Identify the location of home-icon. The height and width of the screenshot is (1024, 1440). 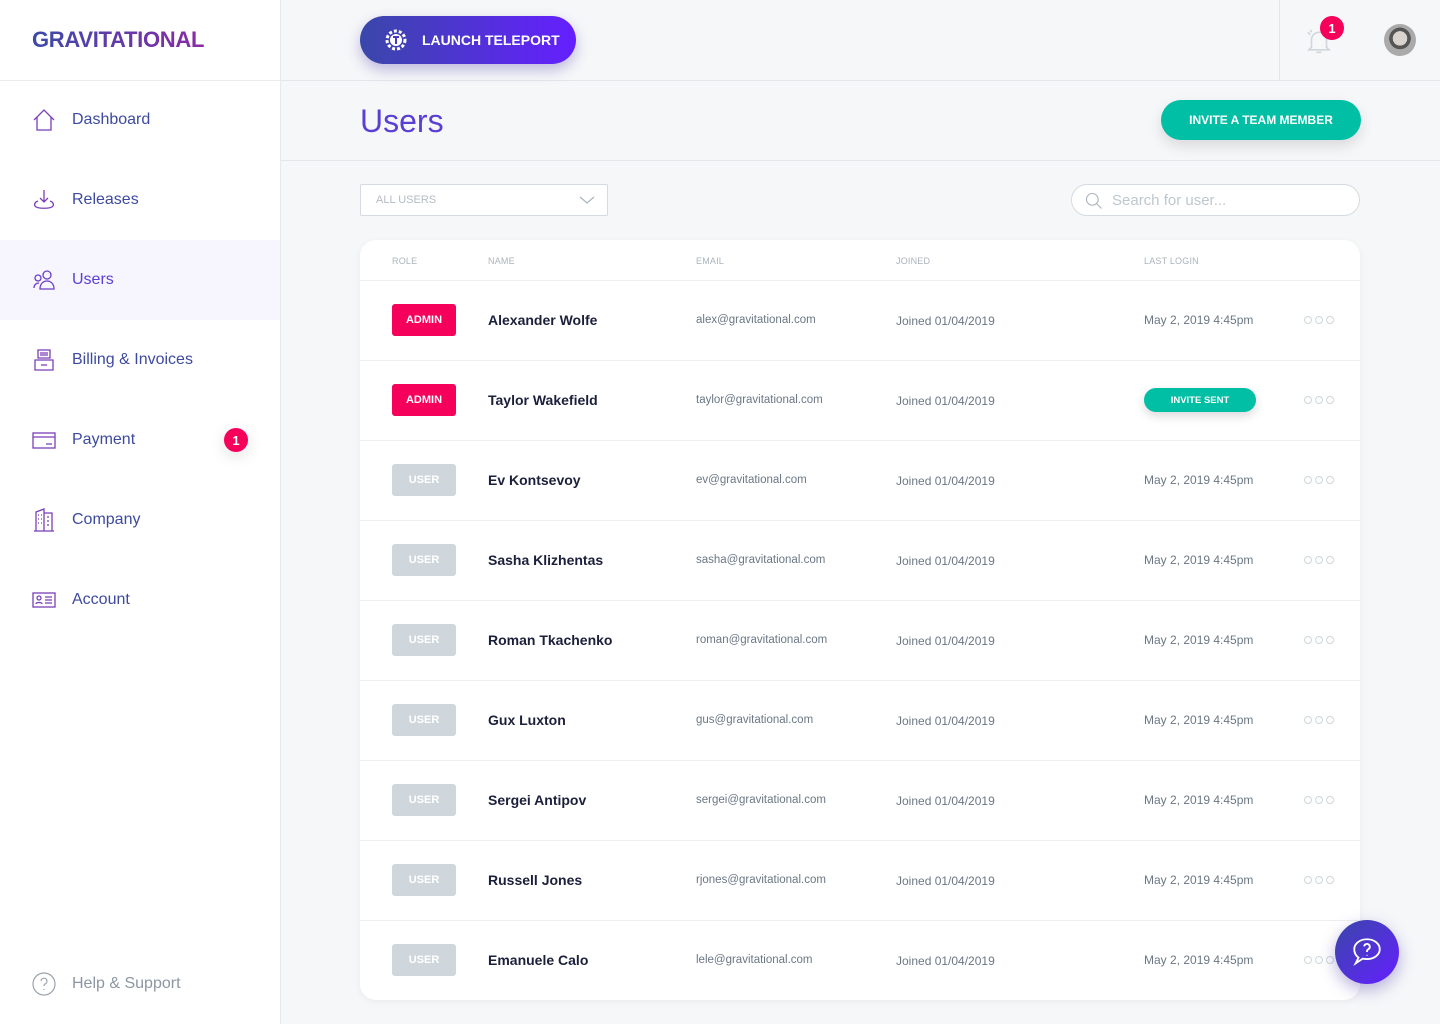
(44, 120).